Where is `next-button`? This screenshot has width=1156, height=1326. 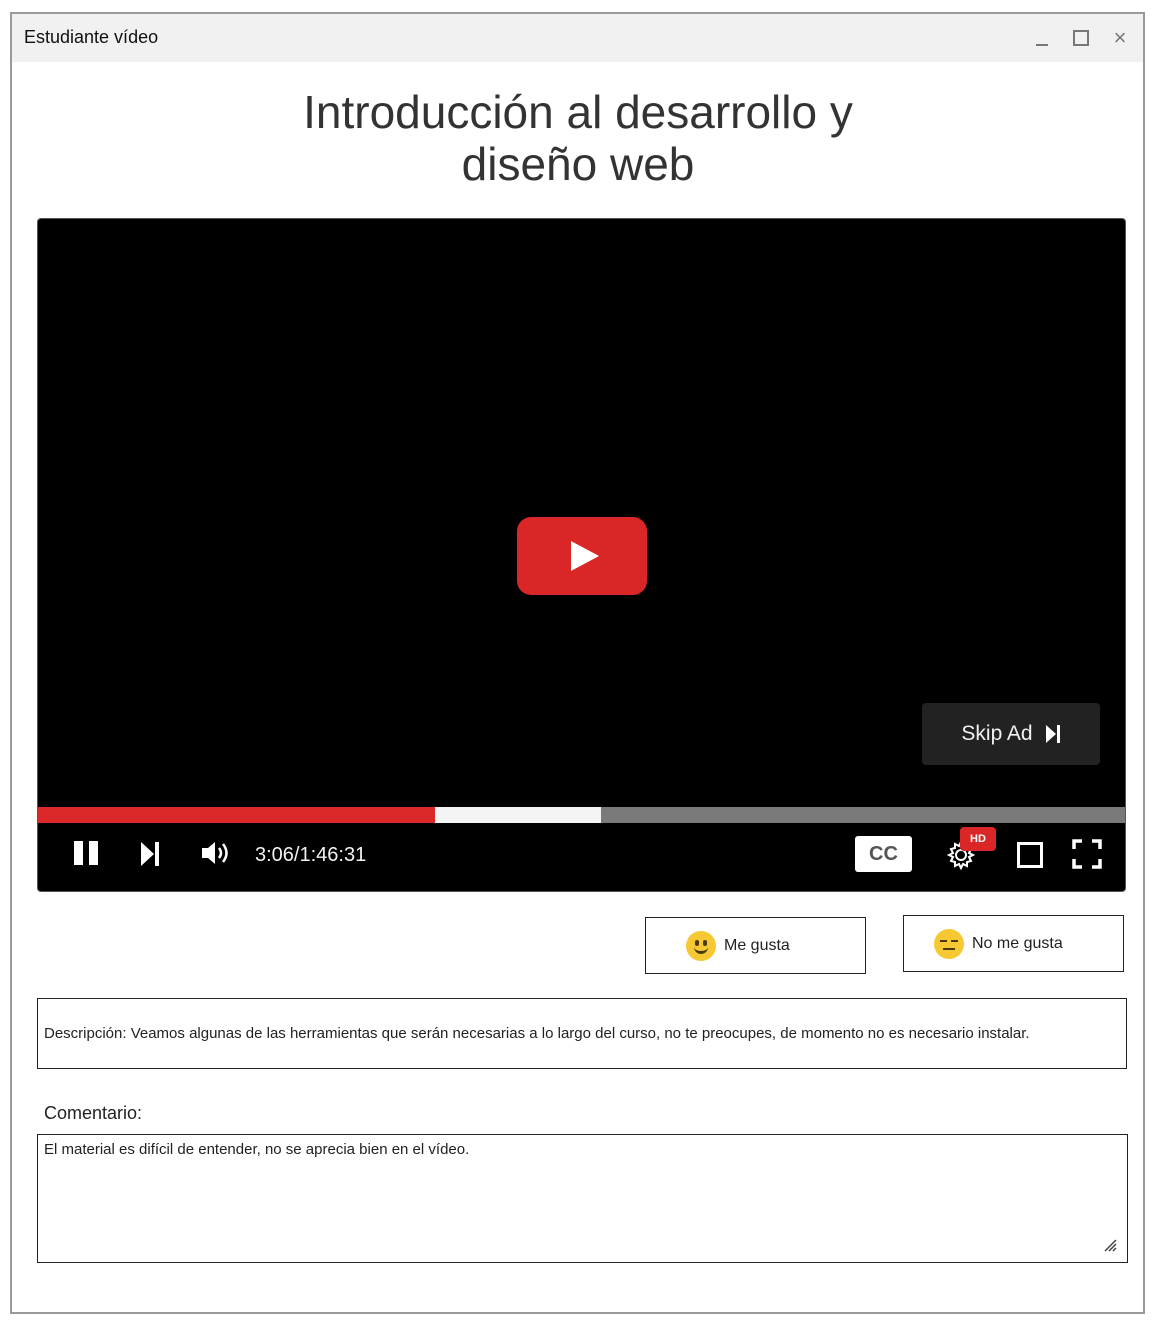
next-button is located at coordinates (150, 856).